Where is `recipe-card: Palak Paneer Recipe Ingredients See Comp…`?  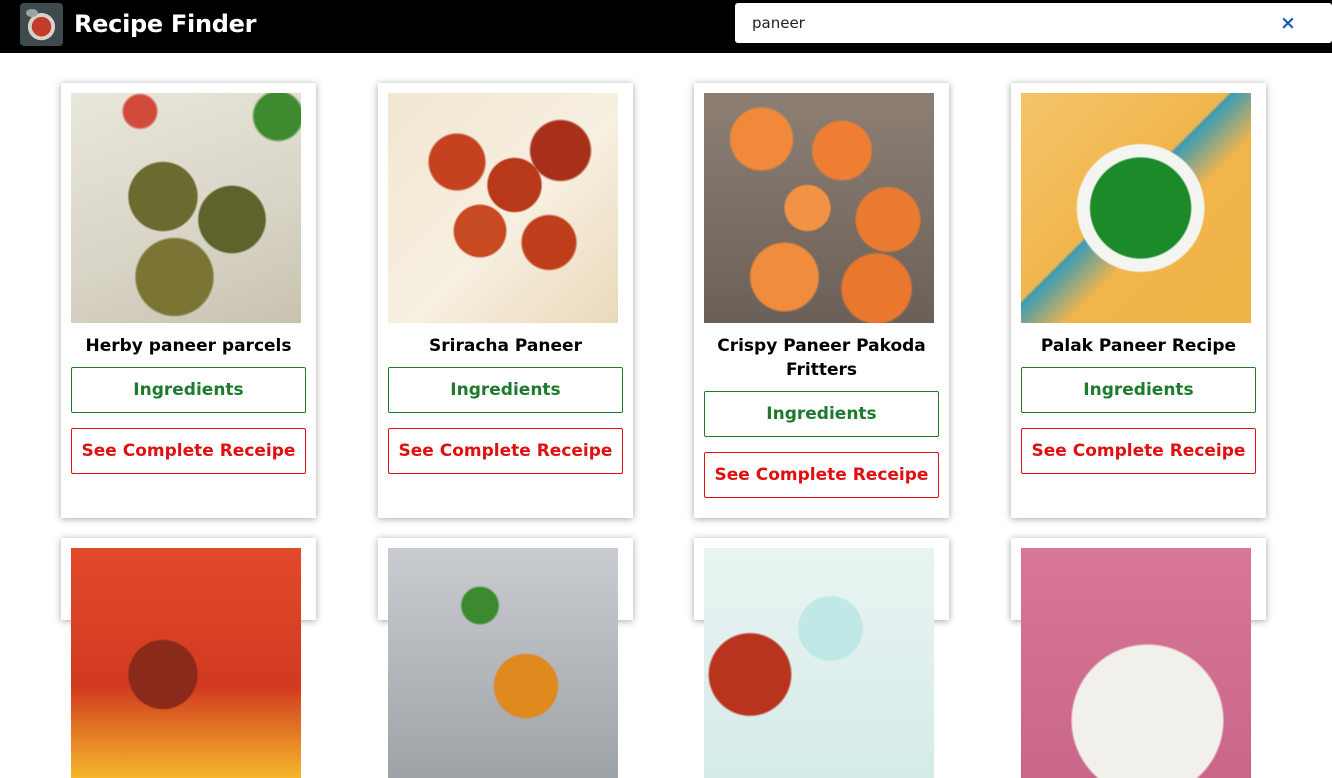 recipe-card: Palak Paneer Recipe Ingredients See Comp… is located at coordinates (1138, 300).